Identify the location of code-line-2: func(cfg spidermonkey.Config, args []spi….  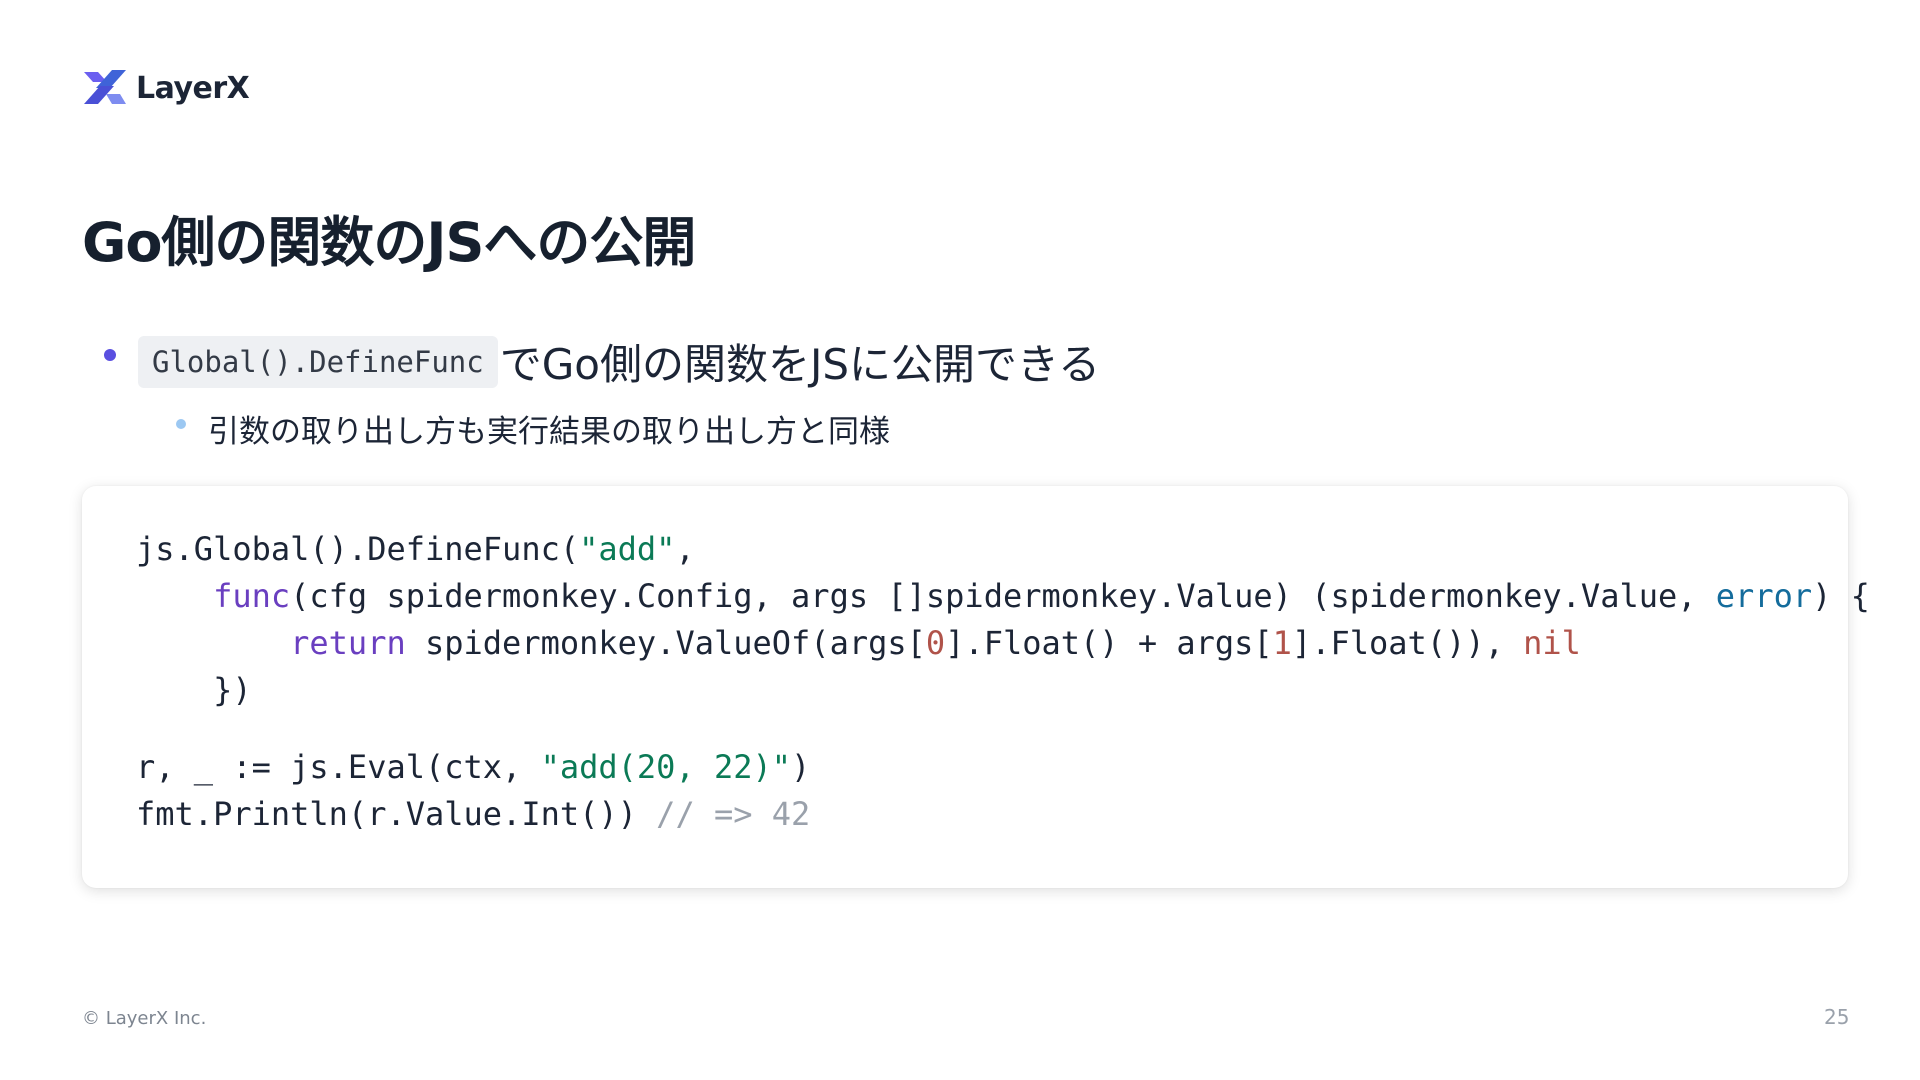
(1003, 596).